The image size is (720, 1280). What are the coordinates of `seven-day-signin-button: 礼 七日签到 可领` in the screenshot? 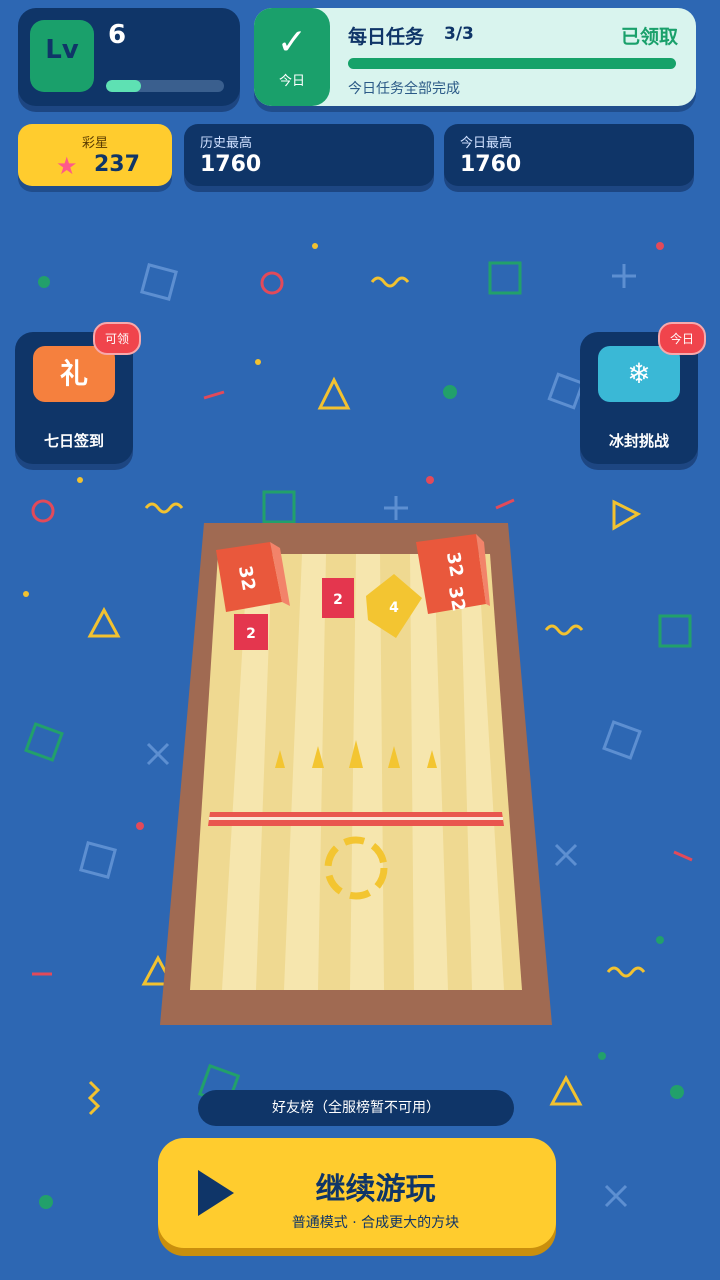 It's located at (78, 393).